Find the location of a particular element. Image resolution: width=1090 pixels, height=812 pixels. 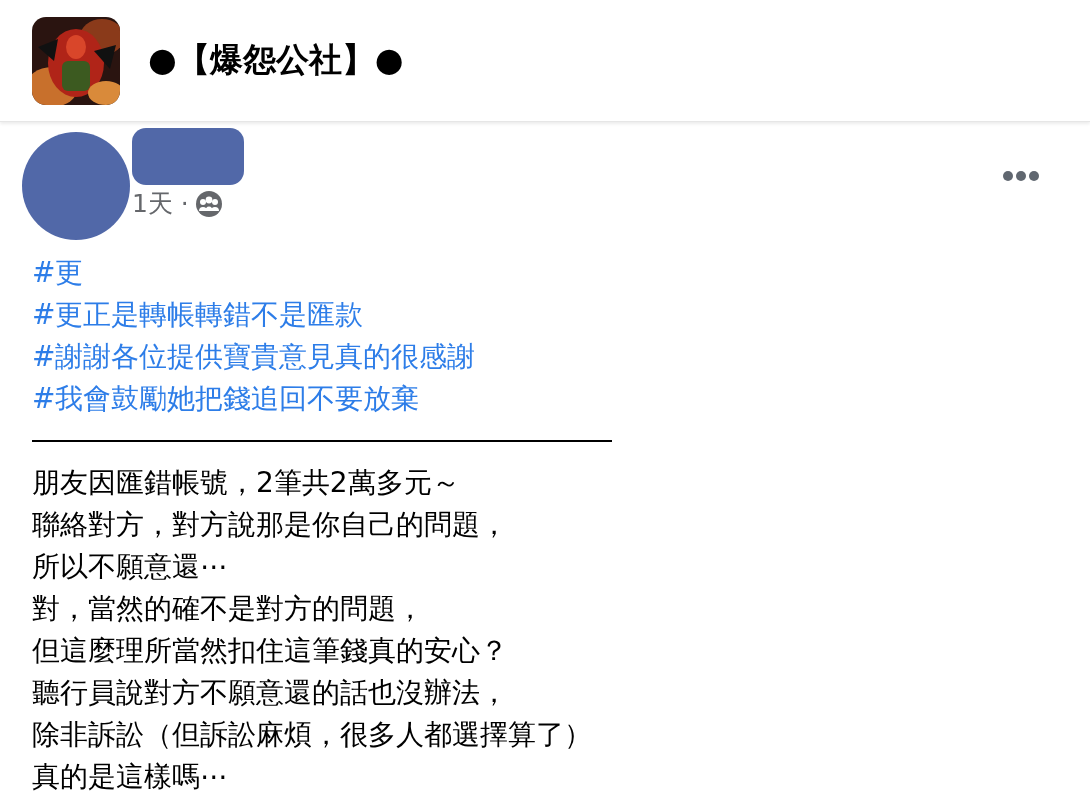

hashtag-link: #更正是轉帳轉錯不是匯款 is located at coordinates (198, 314).